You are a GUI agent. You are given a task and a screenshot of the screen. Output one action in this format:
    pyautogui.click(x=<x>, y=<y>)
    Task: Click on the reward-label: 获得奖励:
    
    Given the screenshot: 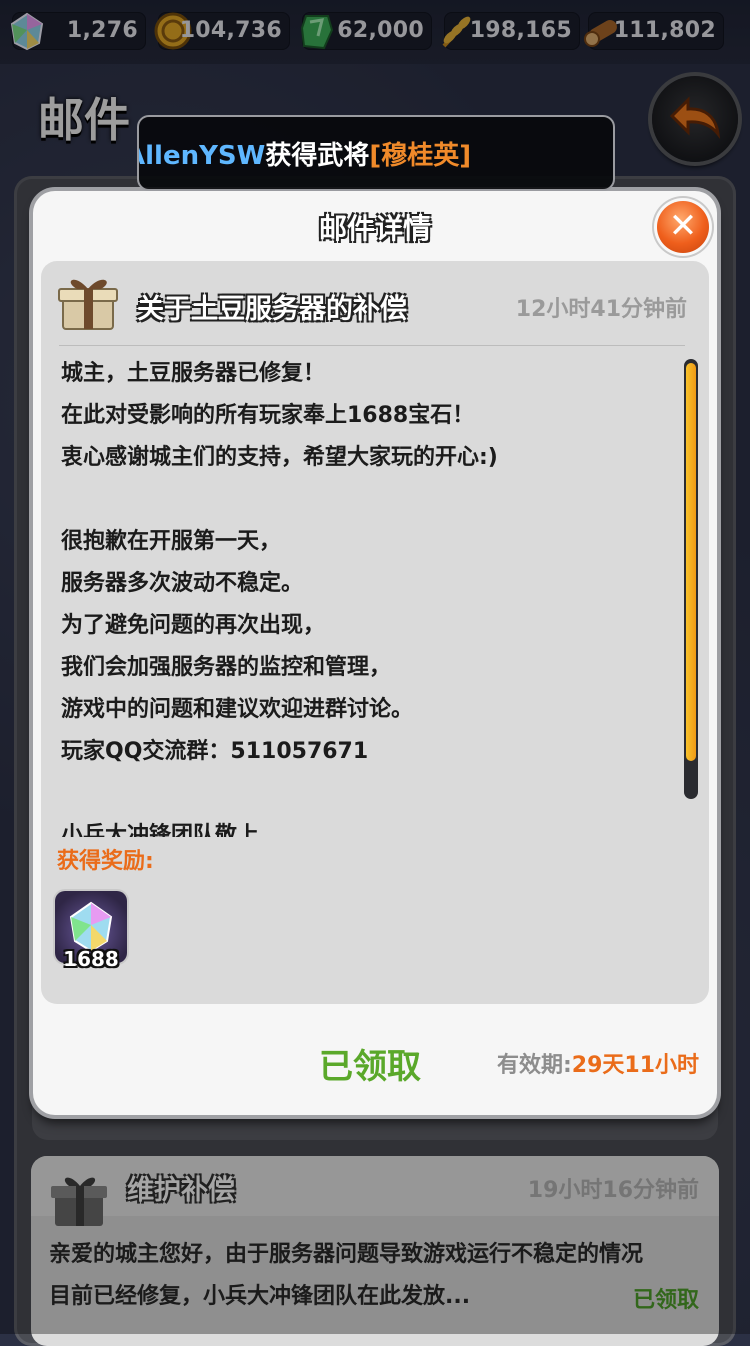 What is the action you would take?
    pyautogui.click(x=105, y=861)
    